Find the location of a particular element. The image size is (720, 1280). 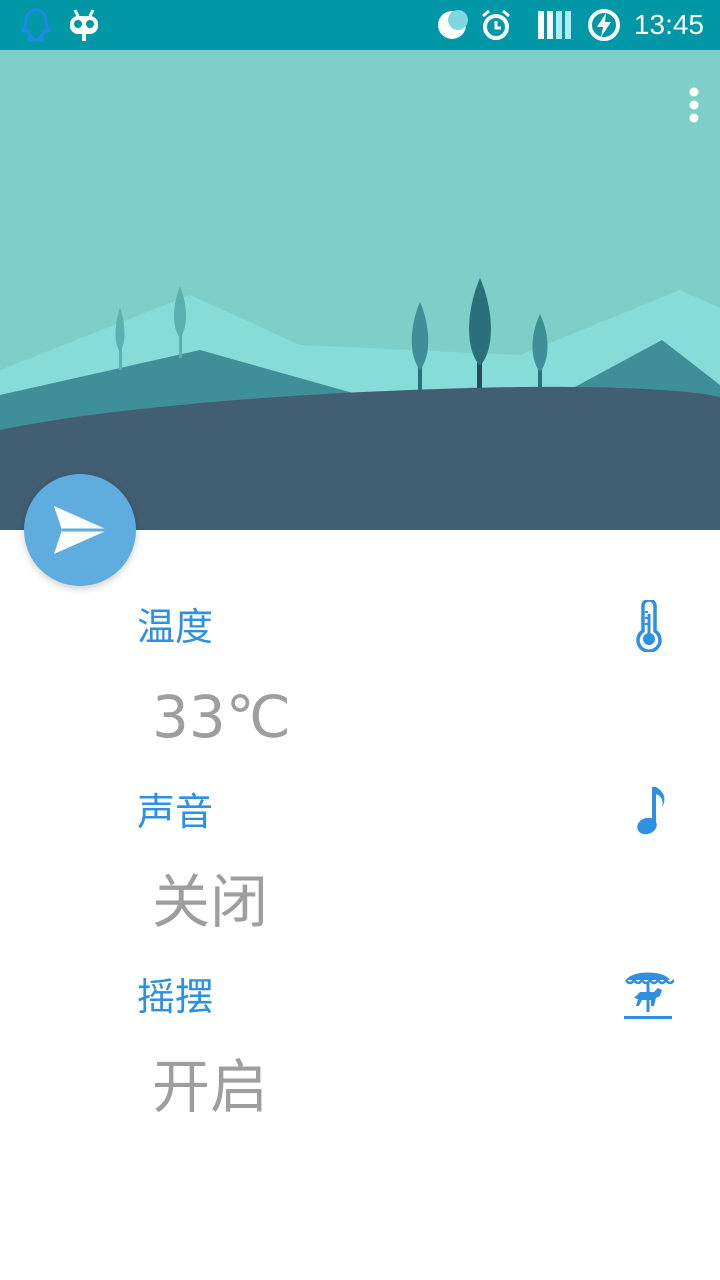

more-vert-icon is located at coordinates (694, 105).